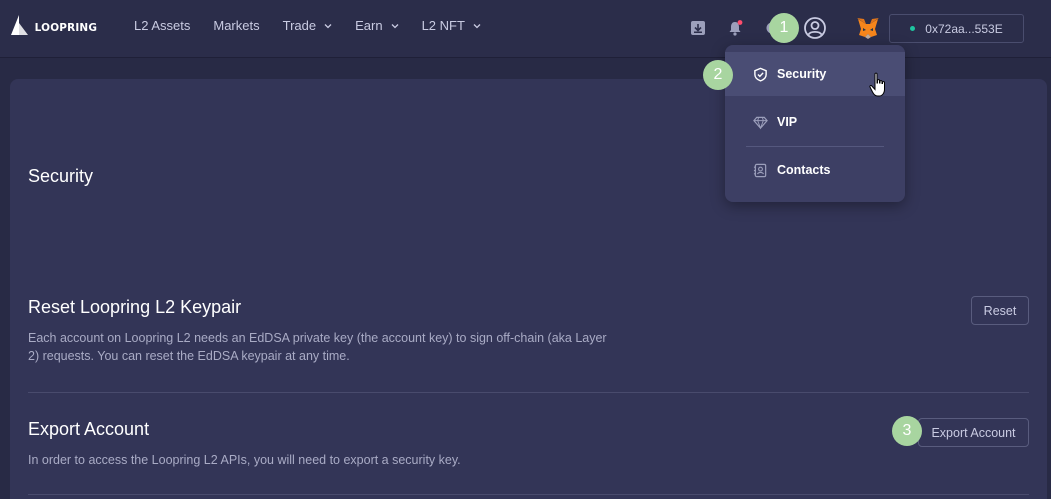  I want to click on nav-trade: Trade, so click(307, 25).